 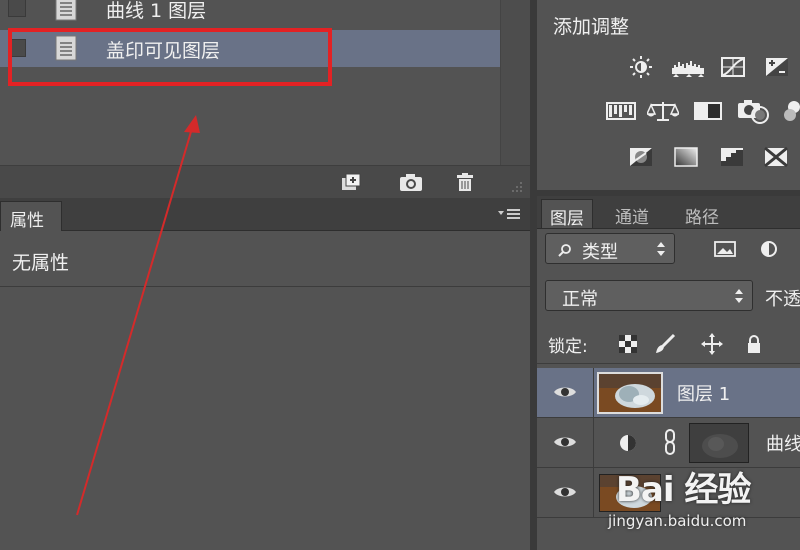 I want to click on adjustments-panel: 添加调整, so click(x=668, y=95).